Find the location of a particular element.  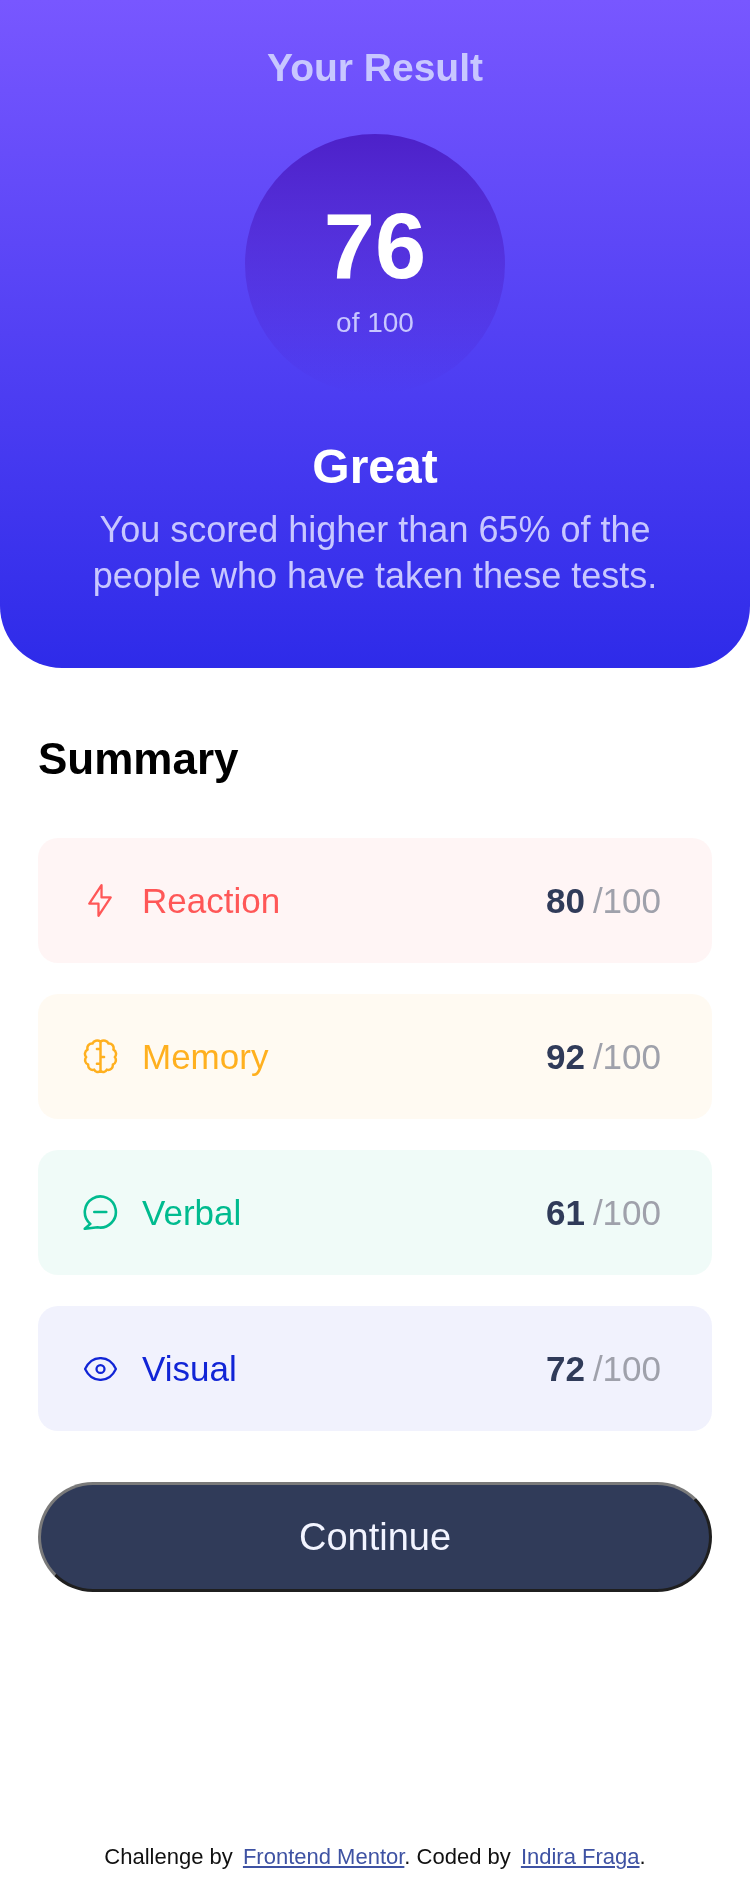

category-score: 61 is located at coordinates (565, 1212).